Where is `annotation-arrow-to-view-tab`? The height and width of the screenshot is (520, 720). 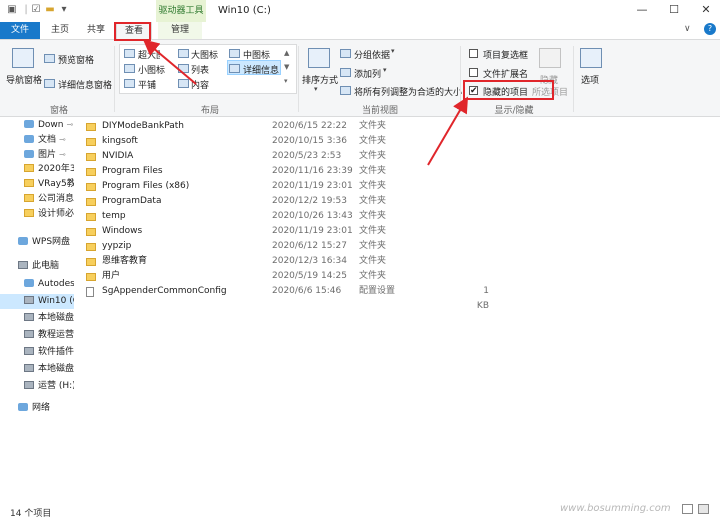 annotation-arrow-to-view-tab is located at coordinates (169, 62).